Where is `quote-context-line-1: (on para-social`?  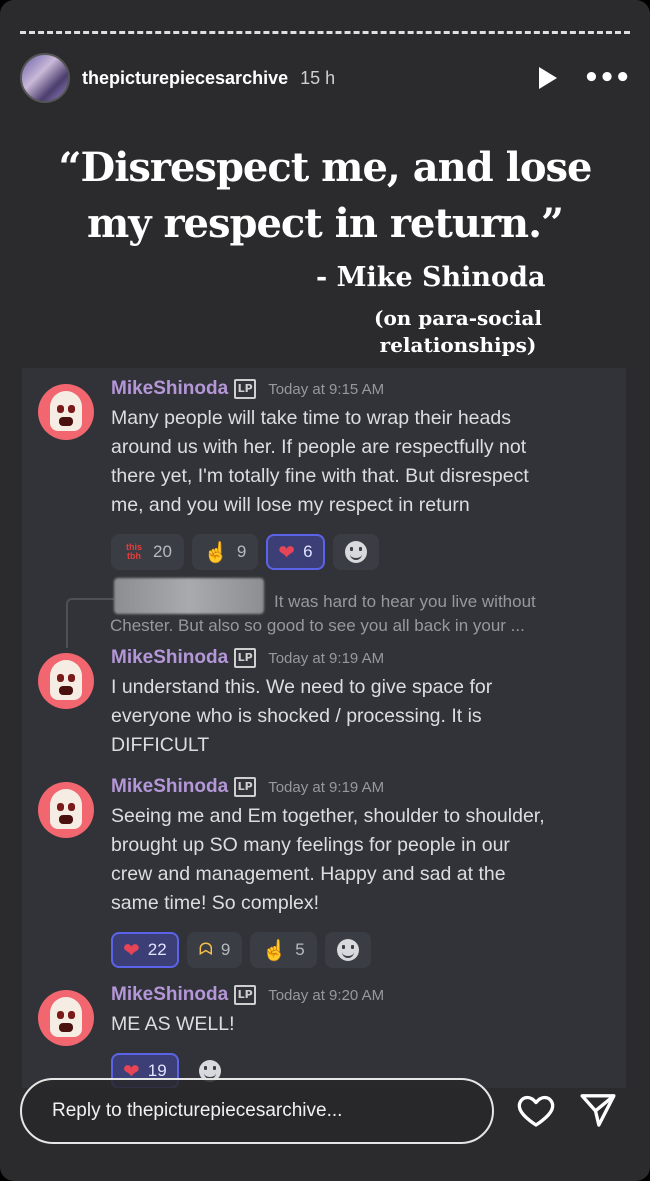
quote-context-line-1: (on para-social is located at coordinates (458, 318).